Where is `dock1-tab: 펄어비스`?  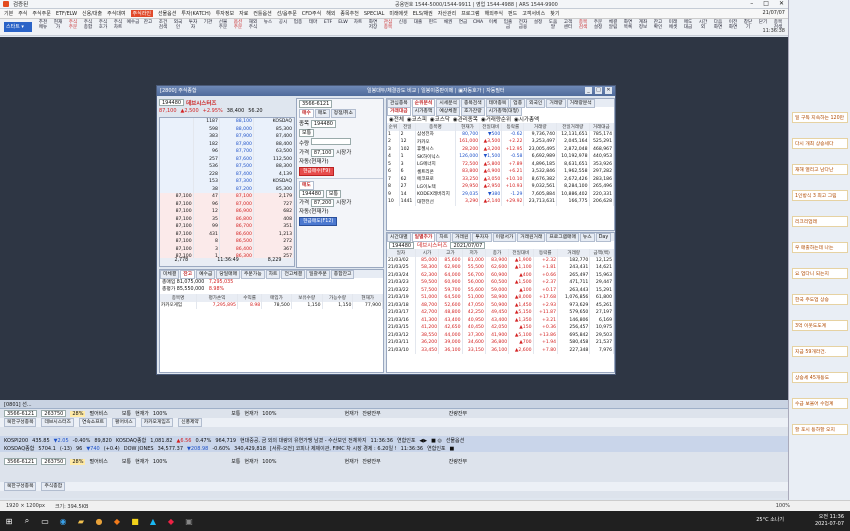
dock1-tab: 펄어비스 is located at coordinates (124, 422).